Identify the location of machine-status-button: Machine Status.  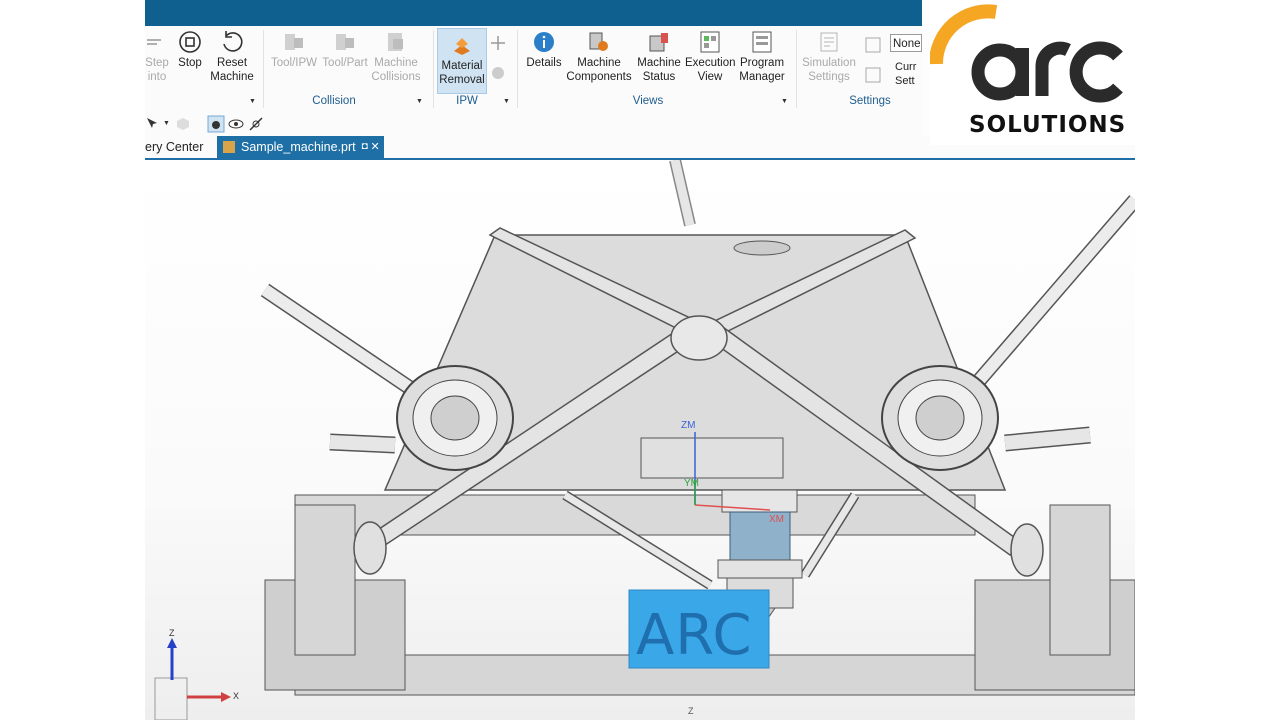
(659, 55).